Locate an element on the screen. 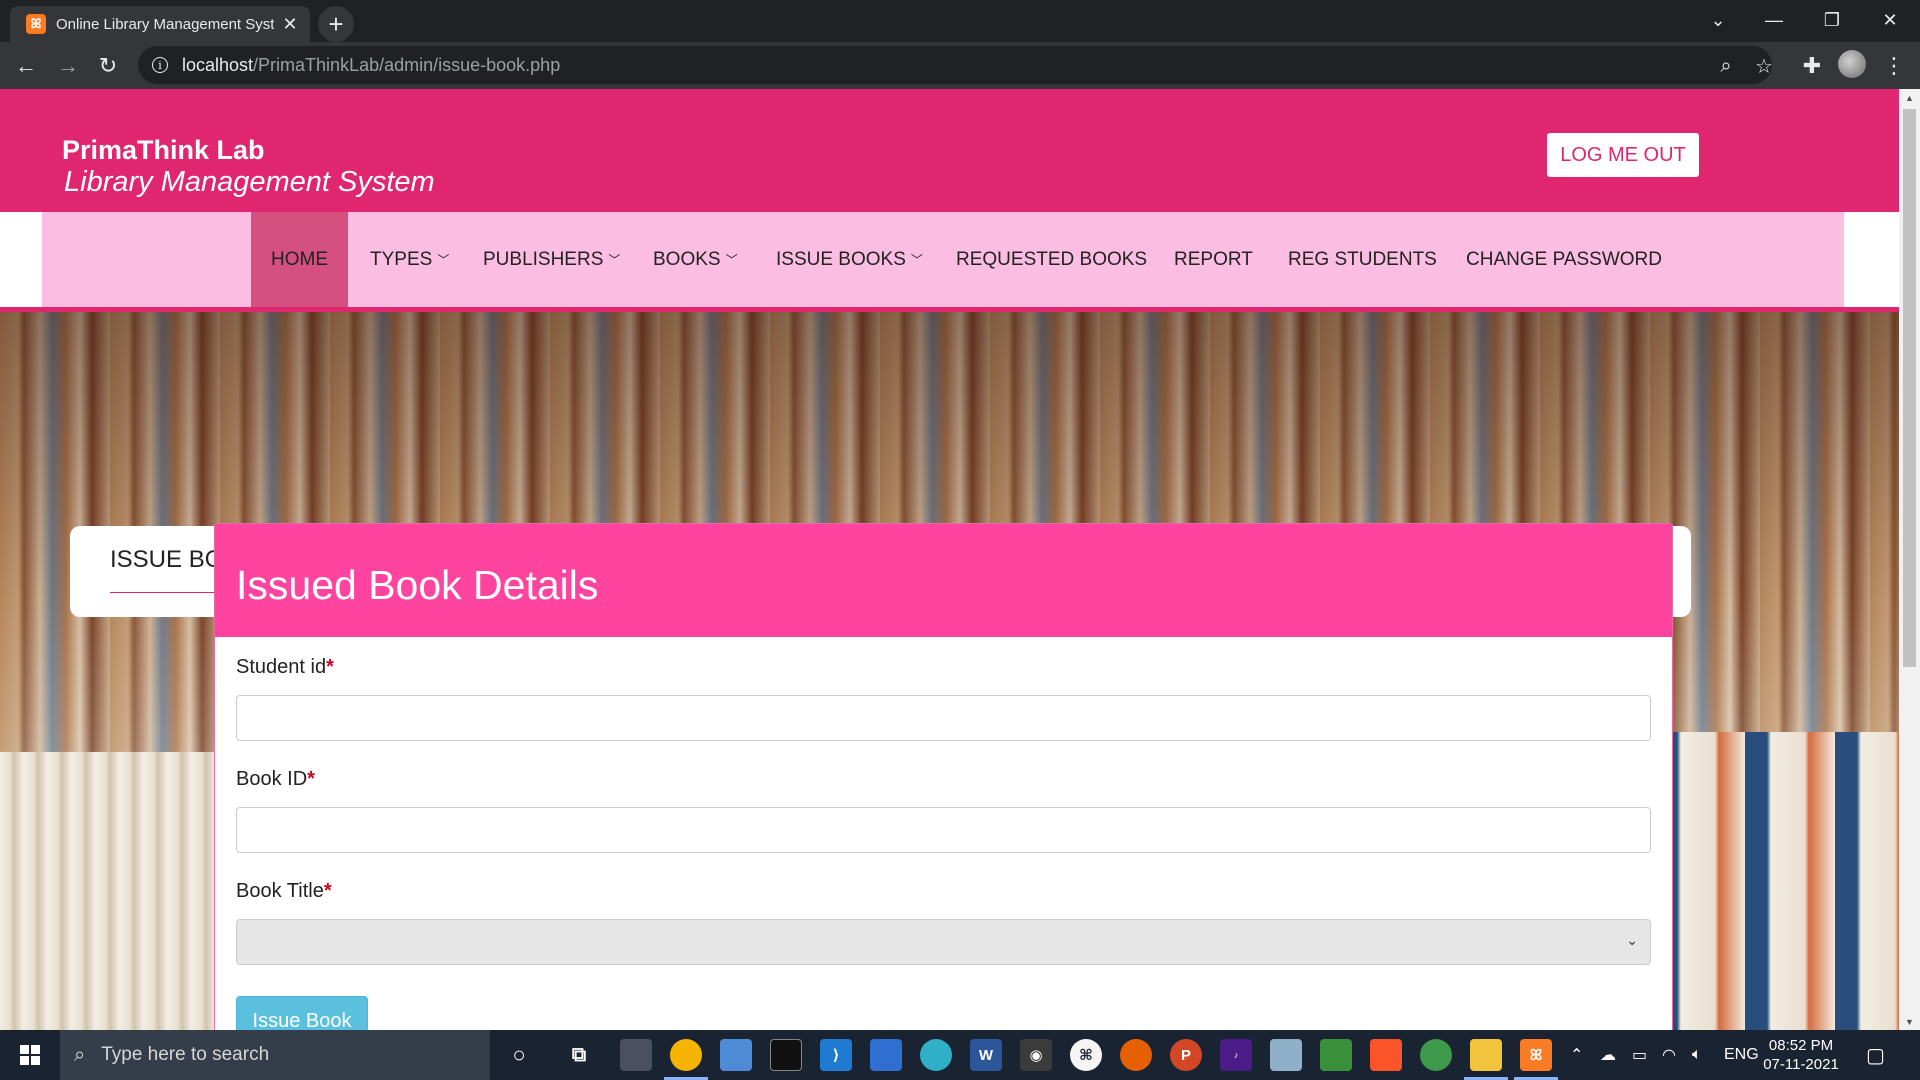 This screenshot has width=1920, height=1080. url-host: localhost is located at coordinates (218, 64).